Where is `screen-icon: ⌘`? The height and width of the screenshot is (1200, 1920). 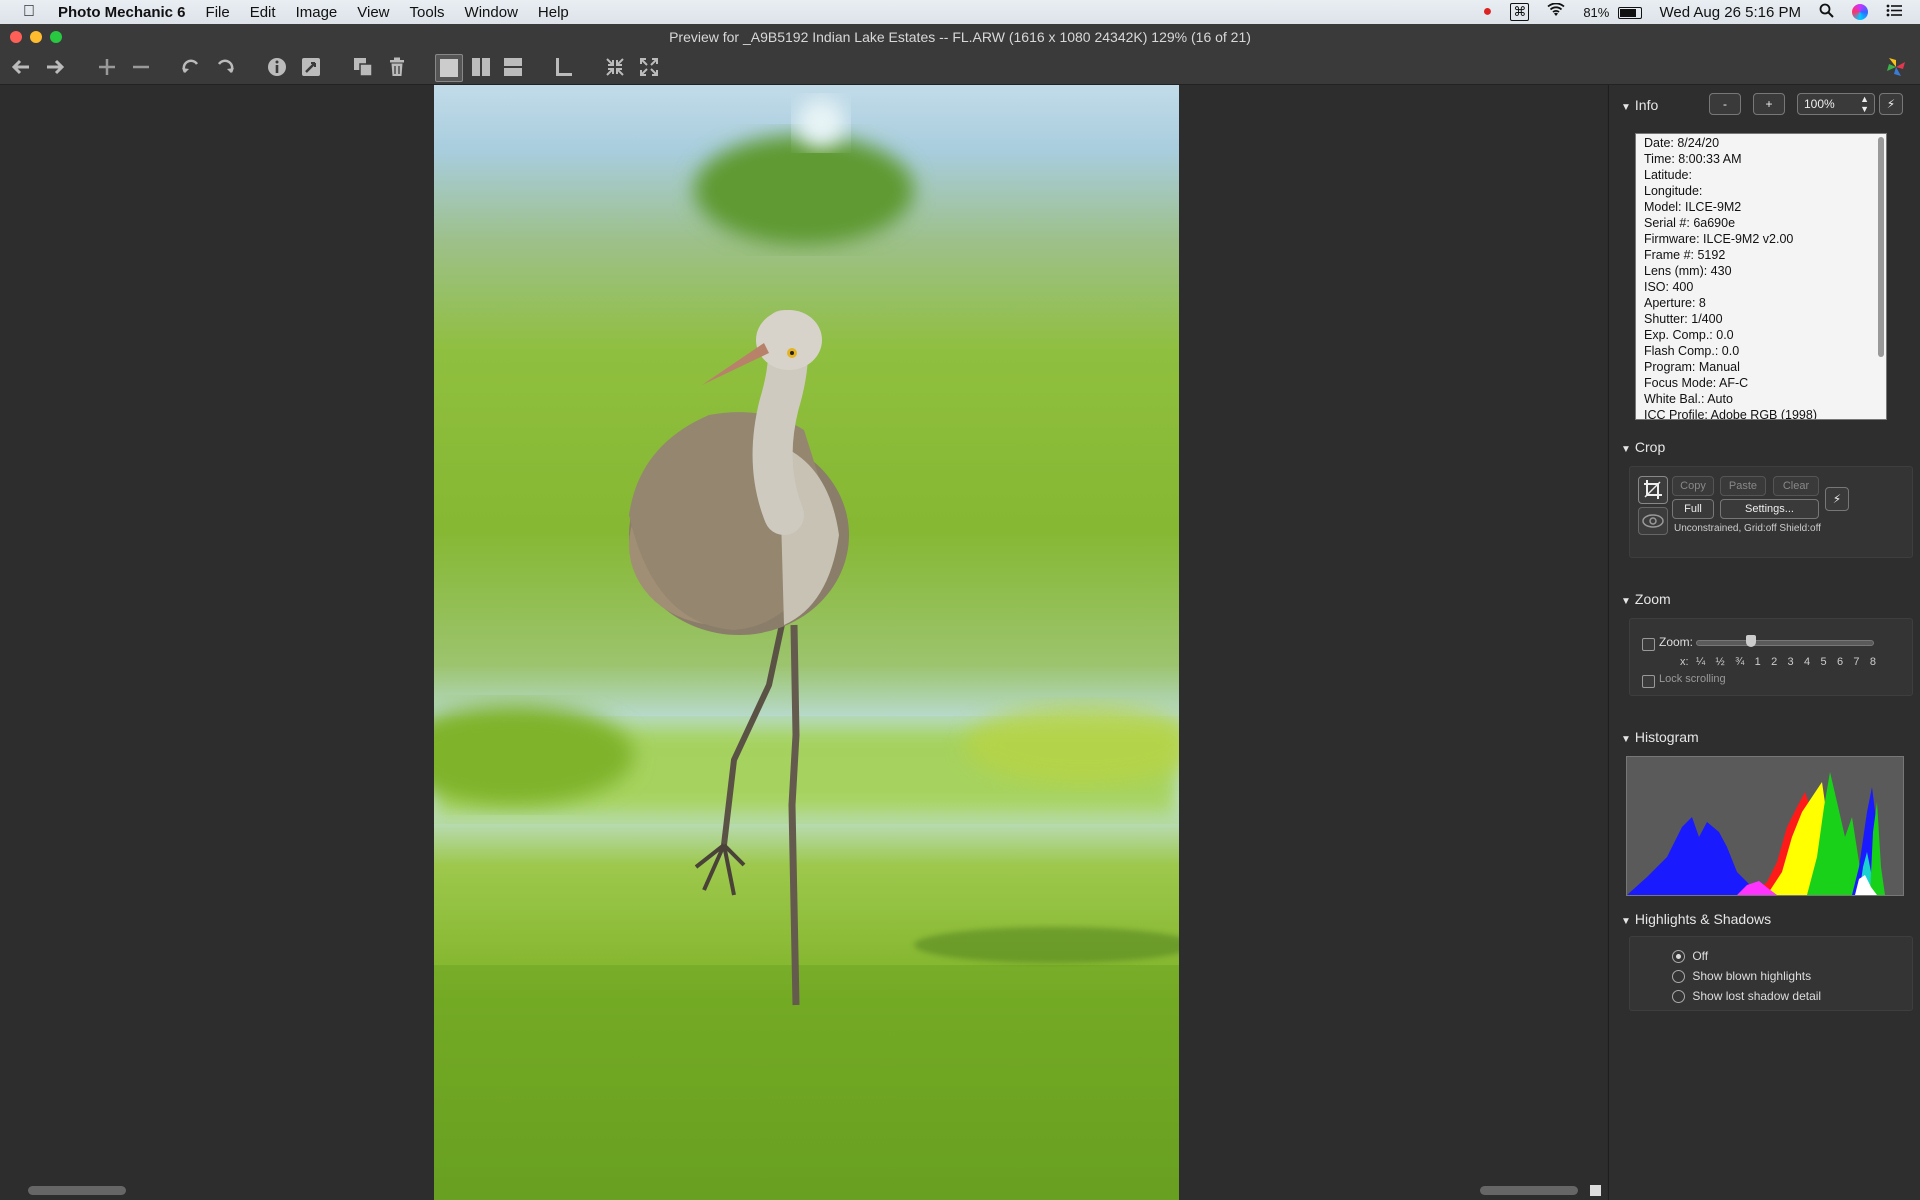
screen-icon: ⌘ is located at coordinates (1520, 12).